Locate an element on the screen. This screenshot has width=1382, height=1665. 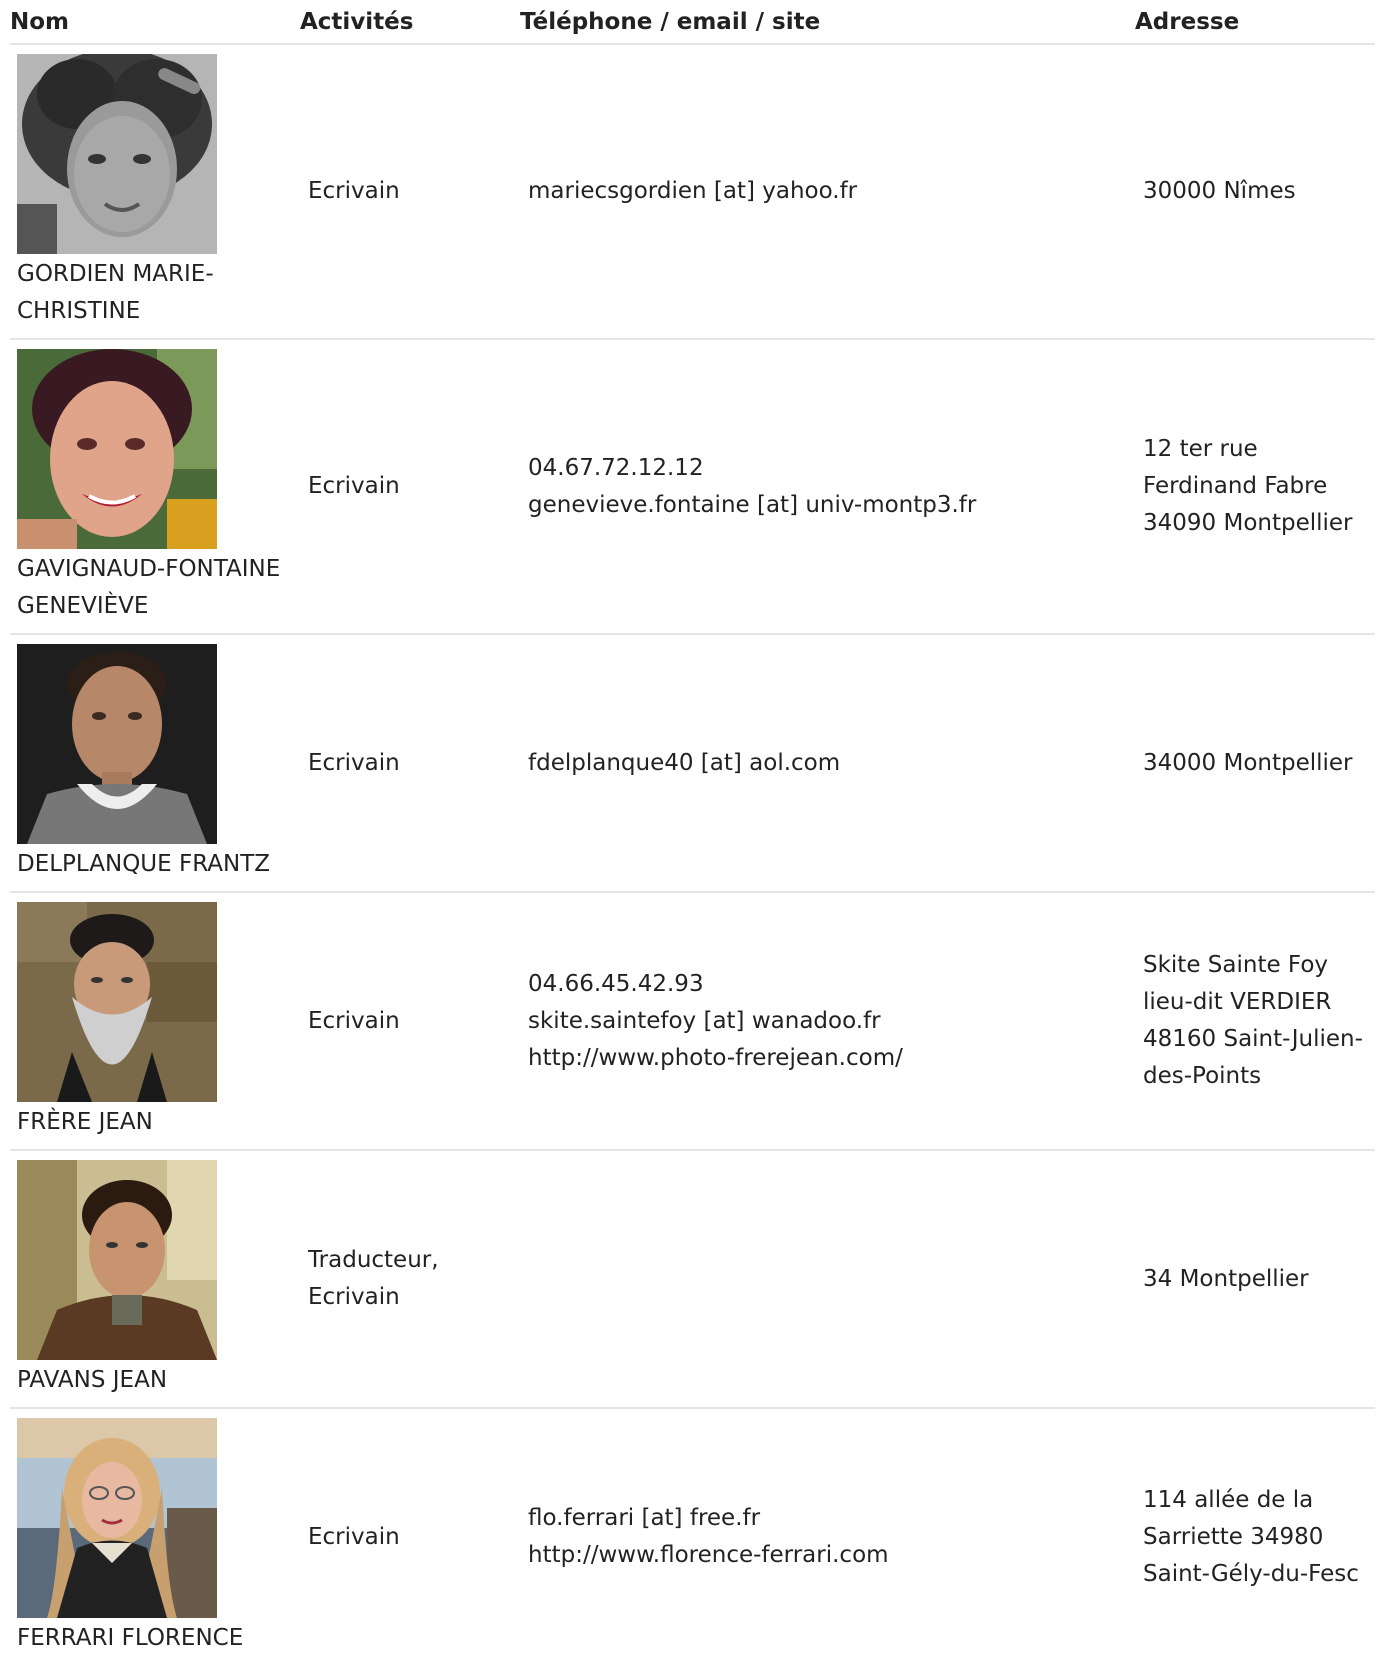
contact-email: mariecsgordien [at] yahoo.fr is located at coordinates (831, 191).